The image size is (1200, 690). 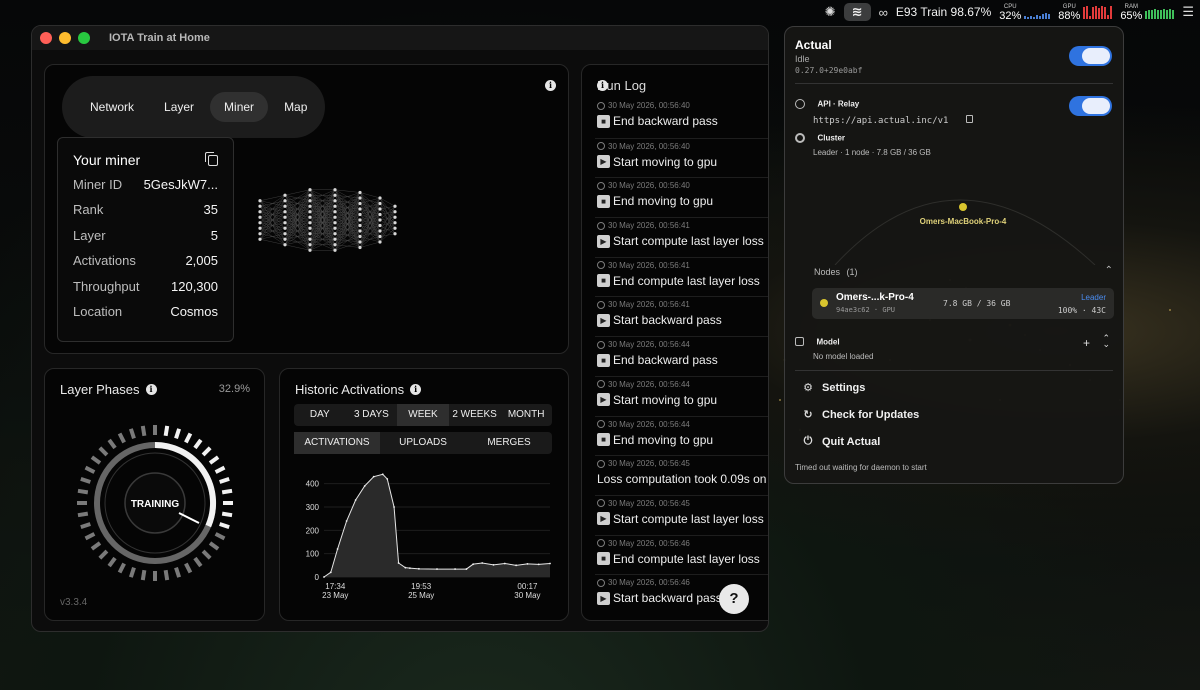 What do you see at coordinates (526, 415) in the screenshot?
I see `range-month: MONTH` at bounding box center [526, 415].